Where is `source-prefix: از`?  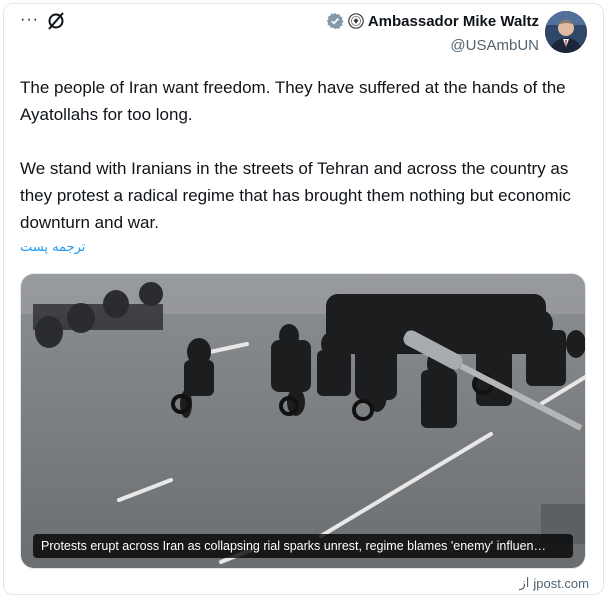 source-prefix: از is located at coordinates (524, 582).